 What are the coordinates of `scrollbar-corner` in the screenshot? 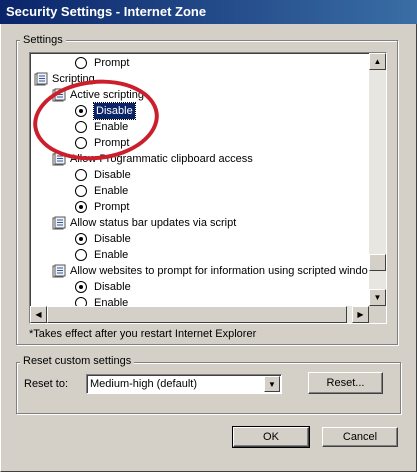 It's located at (377, 314).